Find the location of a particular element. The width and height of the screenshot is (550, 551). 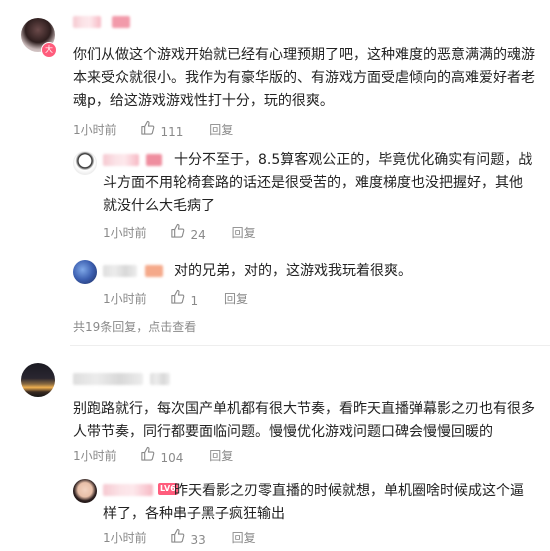

reply-meta: 1小时前 24 回复 is located at coordinates (179, 233).